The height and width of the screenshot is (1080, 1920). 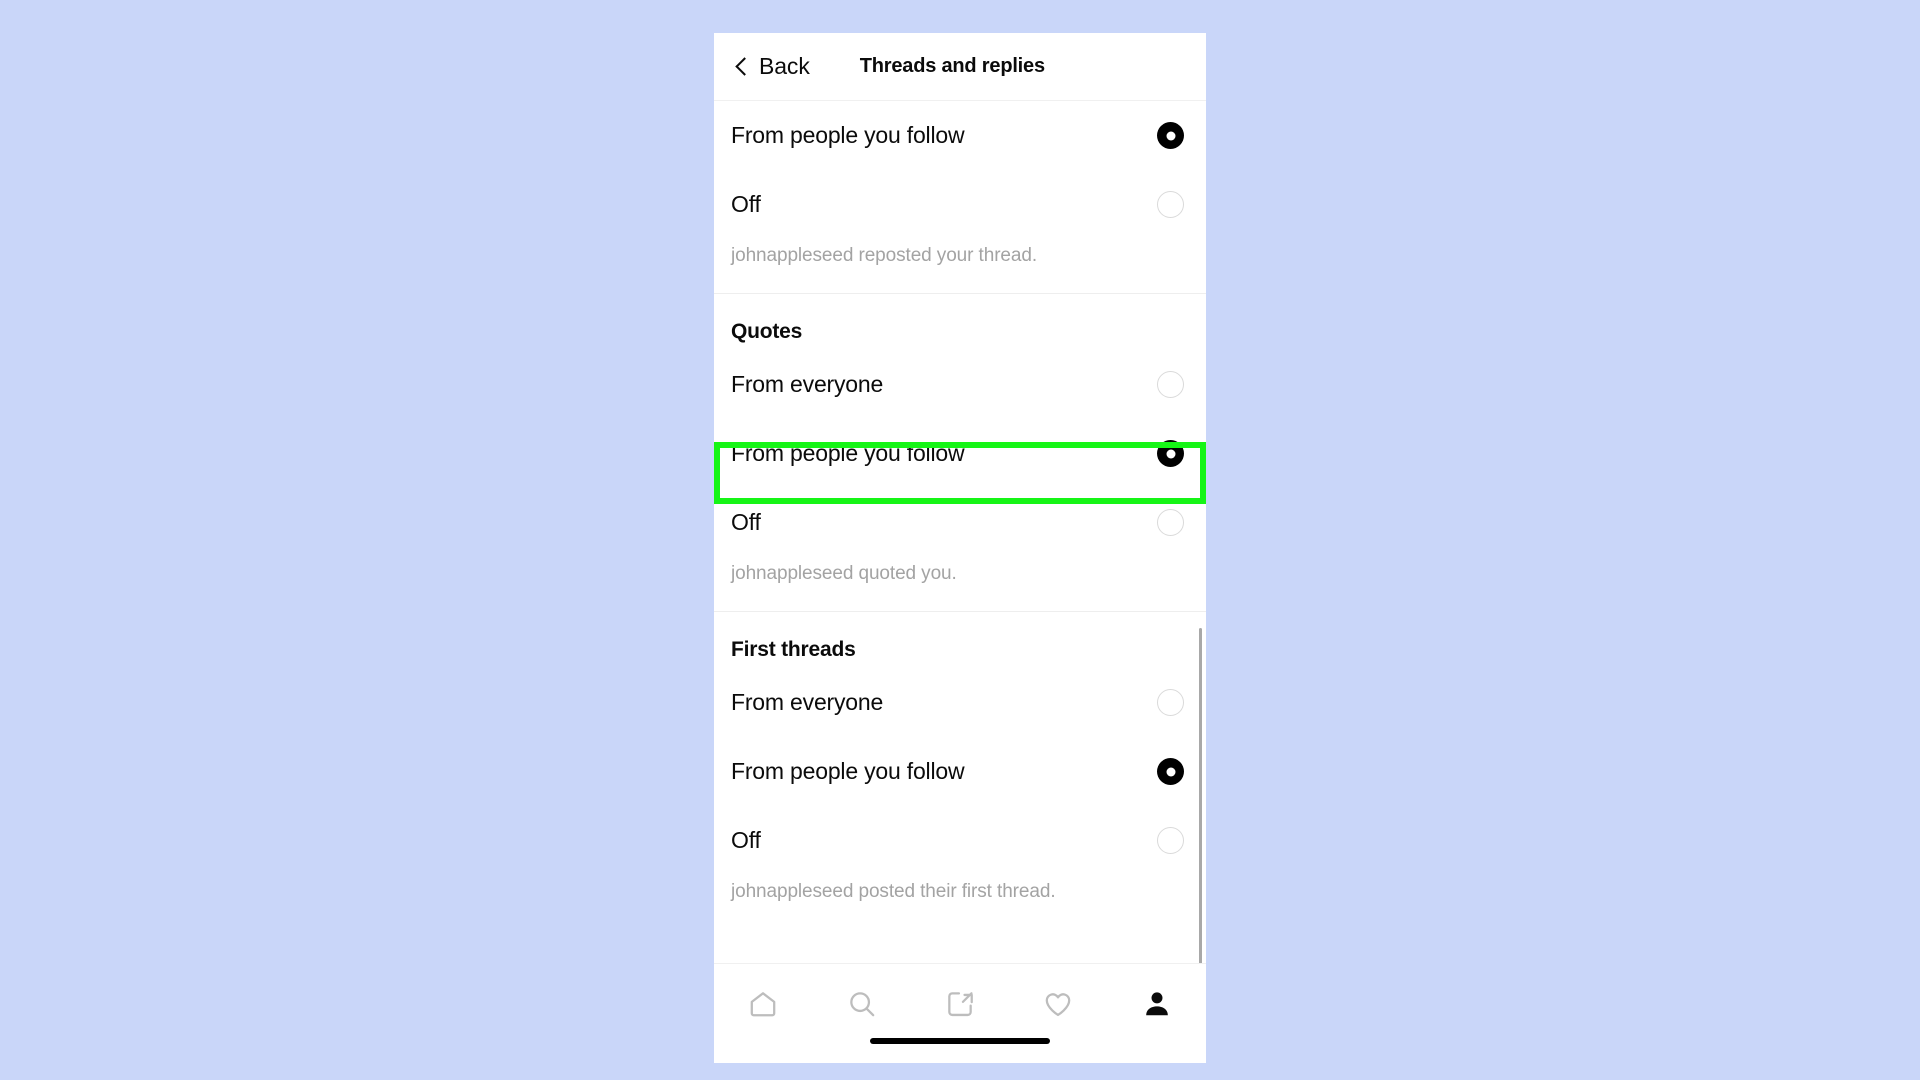 What do you see at coordinates (1200, 812) in the screenshot?
I see `vertical-scrollbar` at bounding box center [1200, 812].